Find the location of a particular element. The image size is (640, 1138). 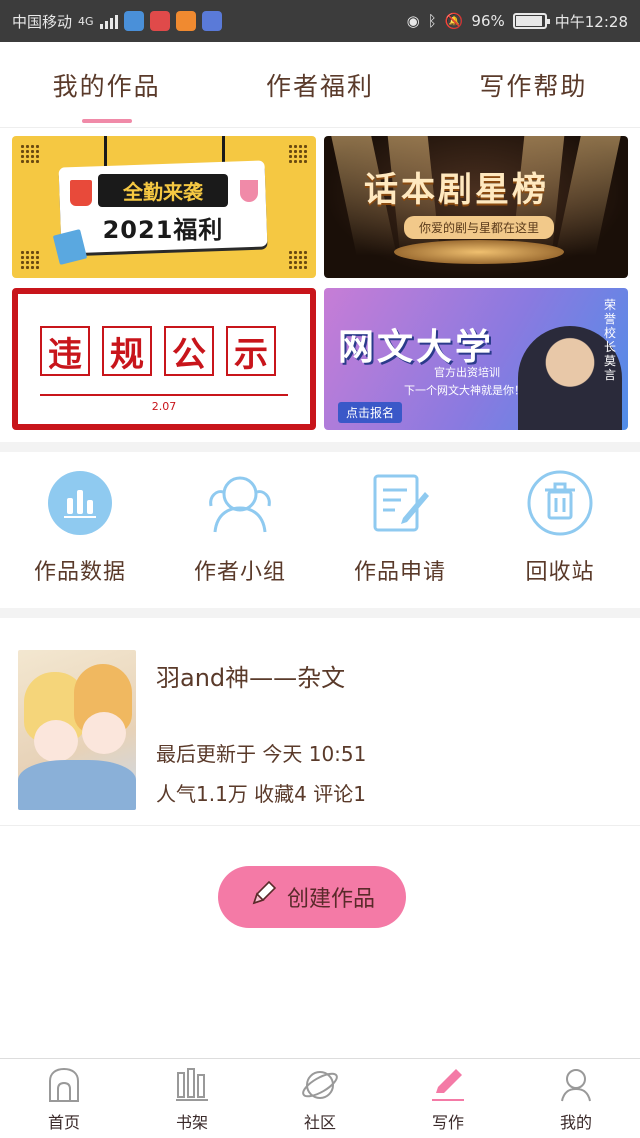

work-title: 羽and神——杂文 is located at coordinates (251, 678).